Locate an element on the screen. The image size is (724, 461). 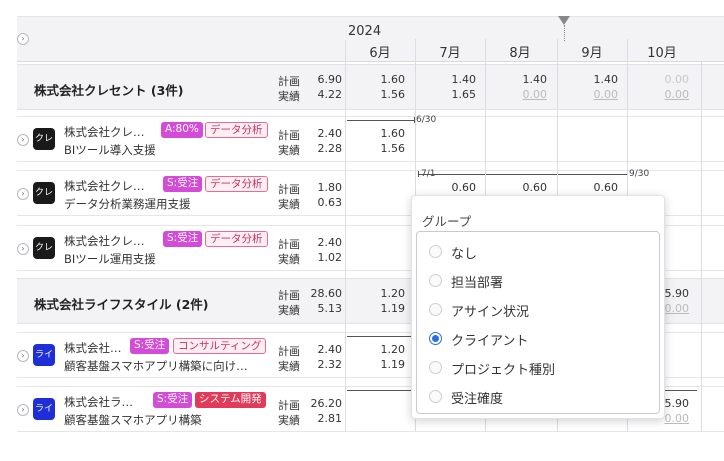
collapse-all-toggle: › is located at coordinates (23, 39).